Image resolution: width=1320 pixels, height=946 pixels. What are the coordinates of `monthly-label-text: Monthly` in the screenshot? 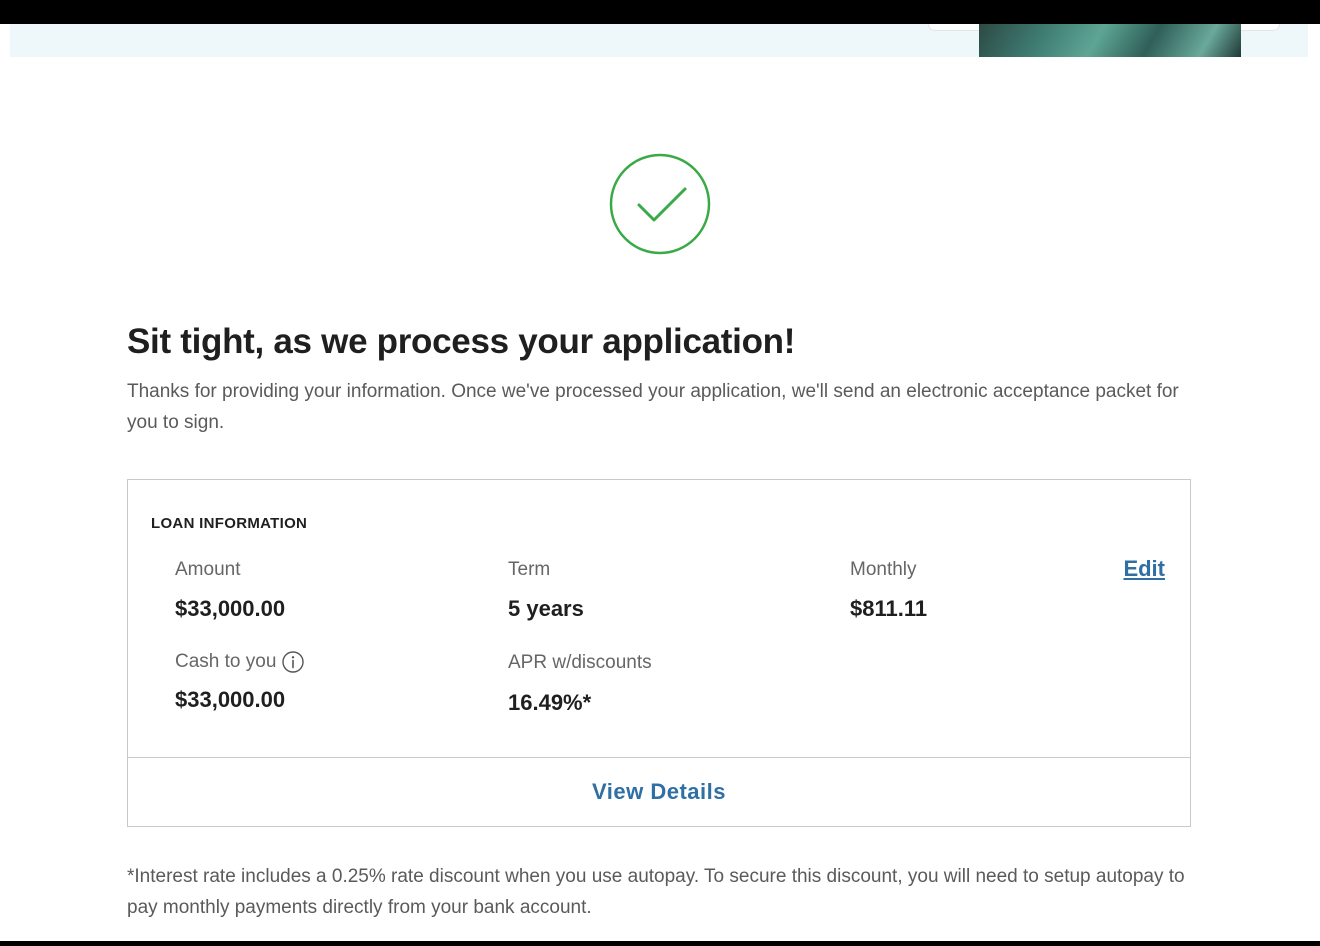 It's located at (883, 569).